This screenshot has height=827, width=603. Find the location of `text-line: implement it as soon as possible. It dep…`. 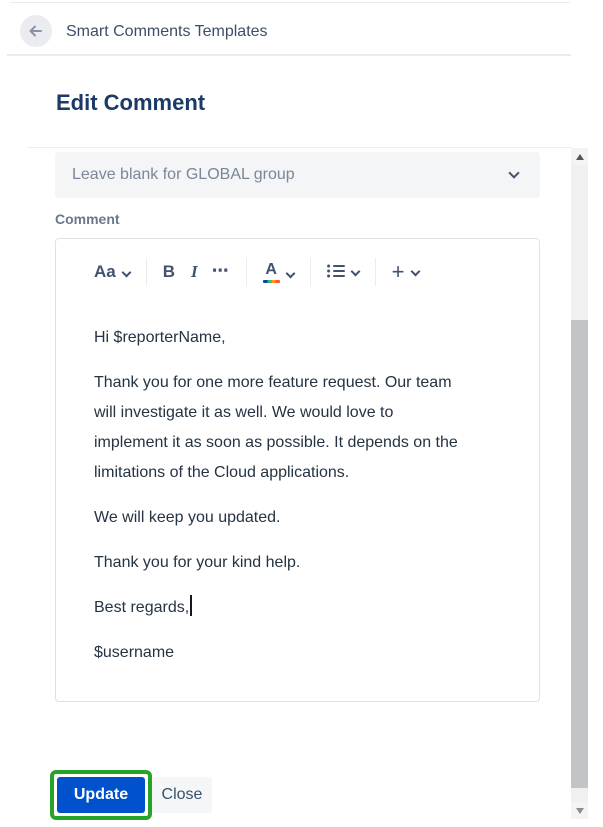

text-line: implement it as soon as possible. It dep… is located at coordinates (276, 442).